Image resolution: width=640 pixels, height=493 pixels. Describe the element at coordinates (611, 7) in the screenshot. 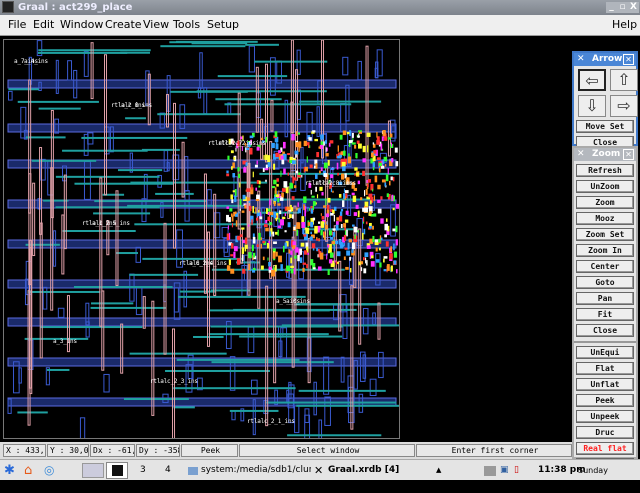

I see `minimize-button: _` at that location.